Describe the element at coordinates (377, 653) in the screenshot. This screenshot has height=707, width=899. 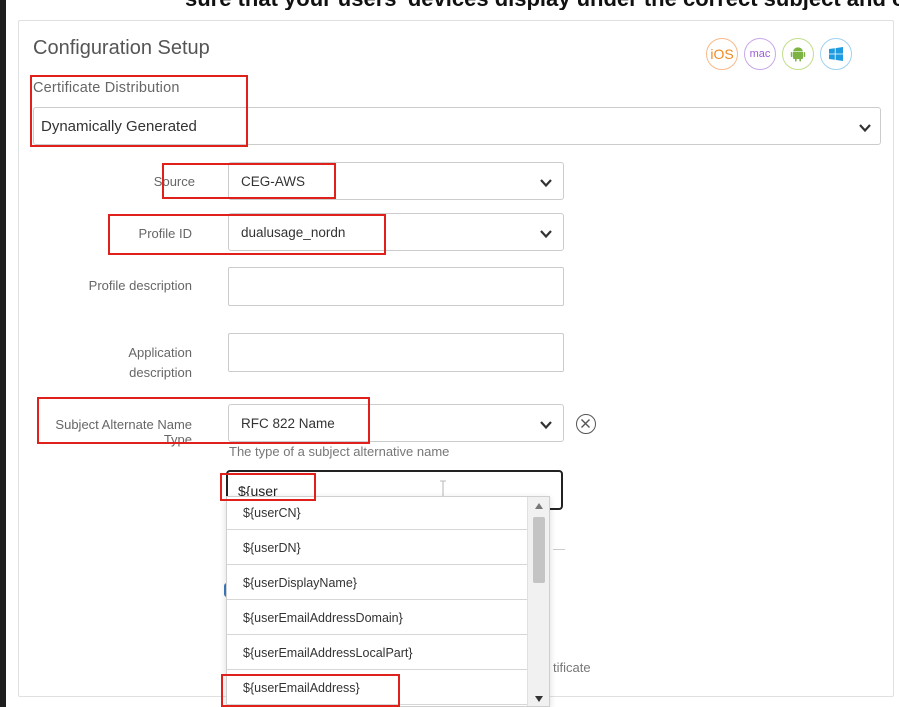
I see `autocomplete-option: ${userEmailAddressLocalPart}` at that location.